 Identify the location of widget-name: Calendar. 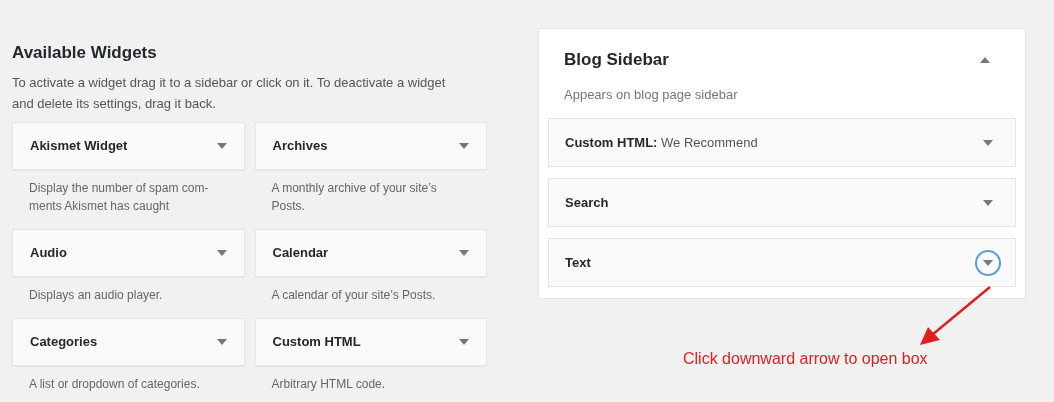
(300, 252).